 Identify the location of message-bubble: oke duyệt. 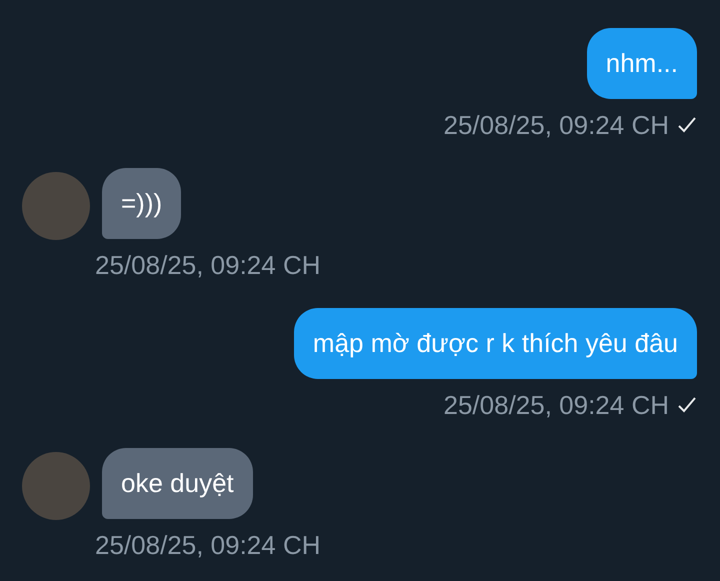
(177, 483).